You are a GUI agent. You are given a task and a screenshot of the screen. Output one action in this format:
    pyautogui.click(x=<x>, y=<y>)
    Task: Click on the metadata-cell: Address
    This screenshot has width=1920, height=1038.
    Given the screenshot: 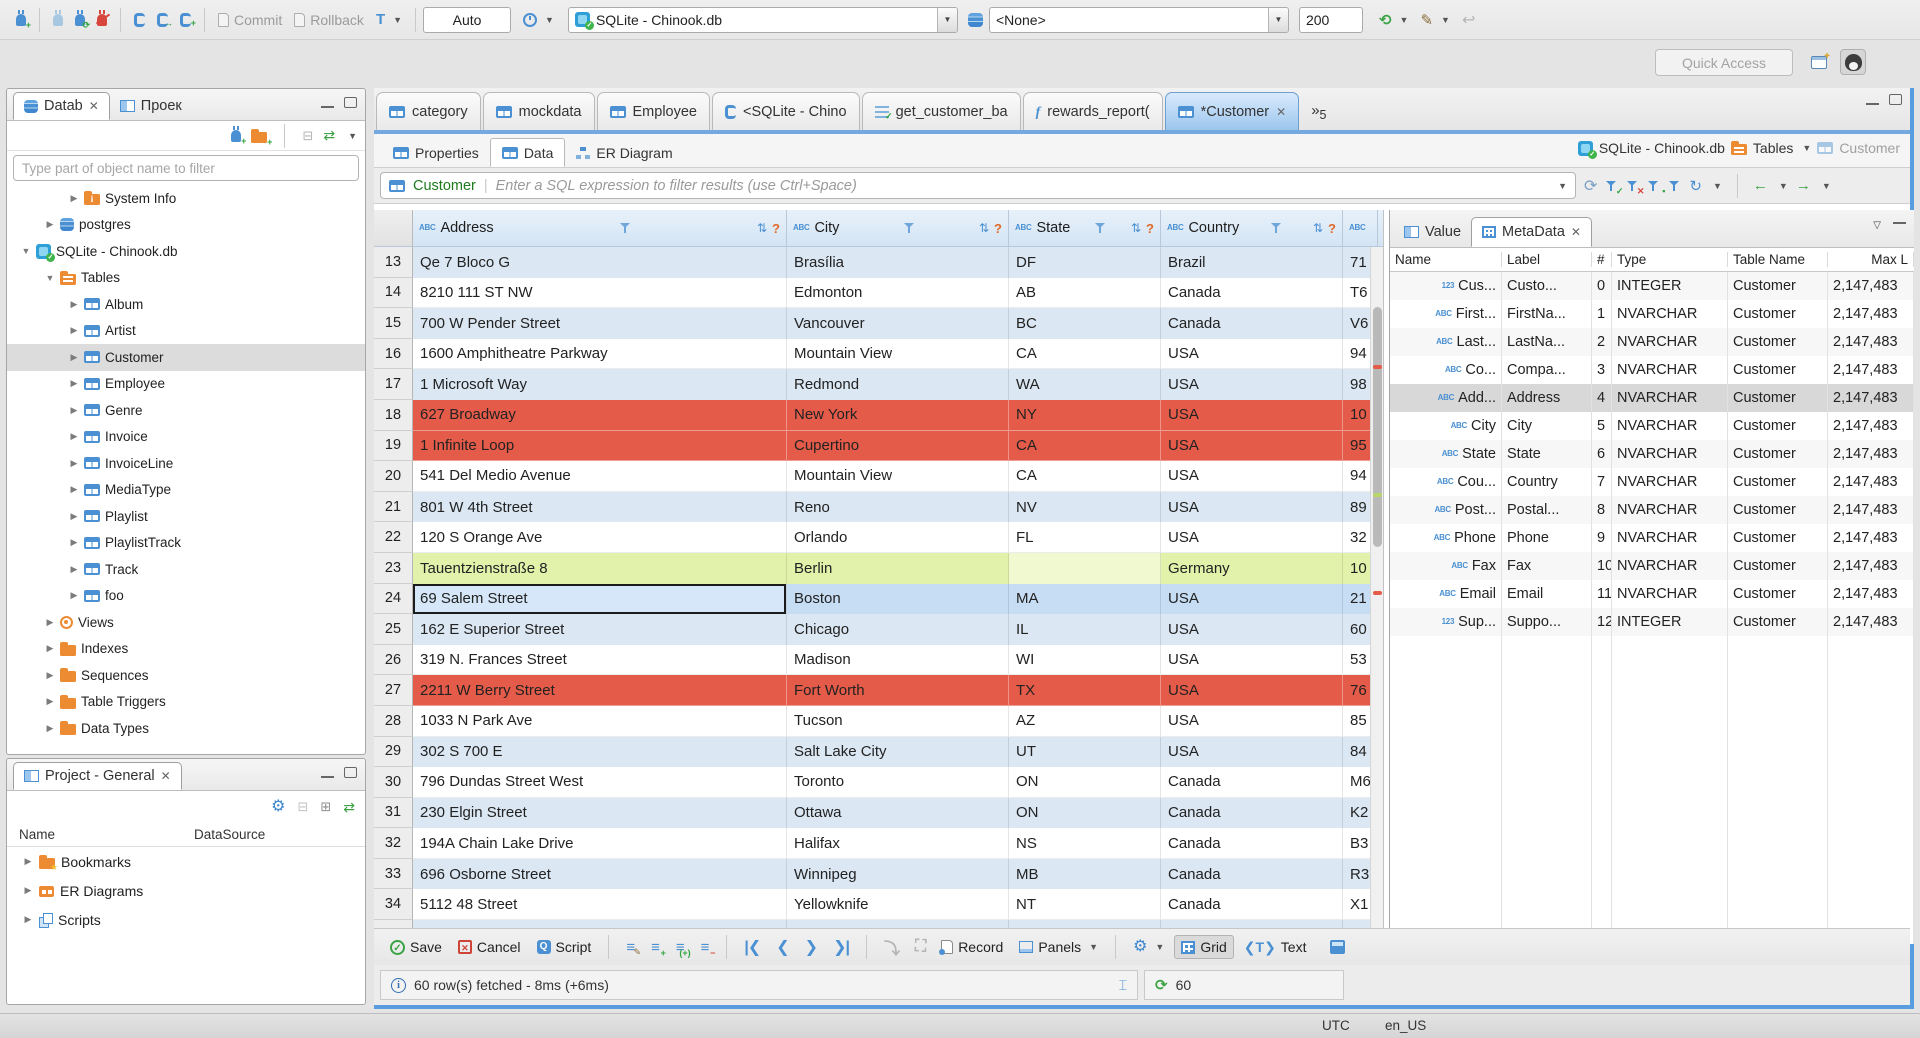 What is the action you would take?
    pyautogui.click(x=1547, y=398)
    